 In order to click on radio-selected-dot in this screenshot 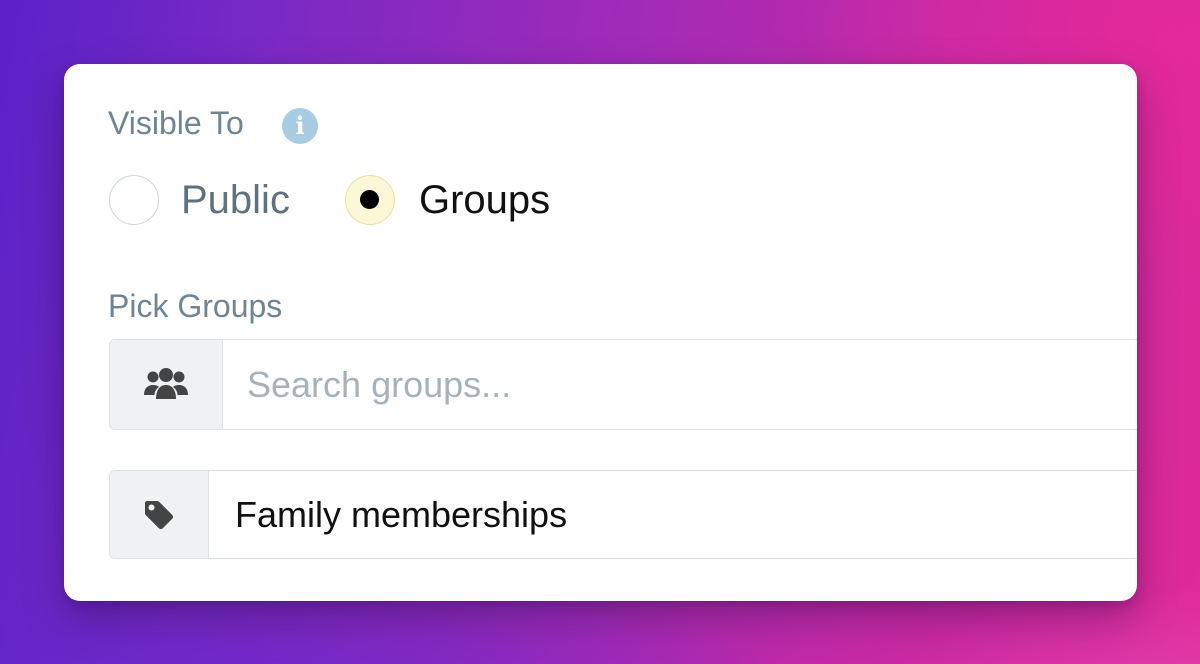, I will do `click(369, 199)`.